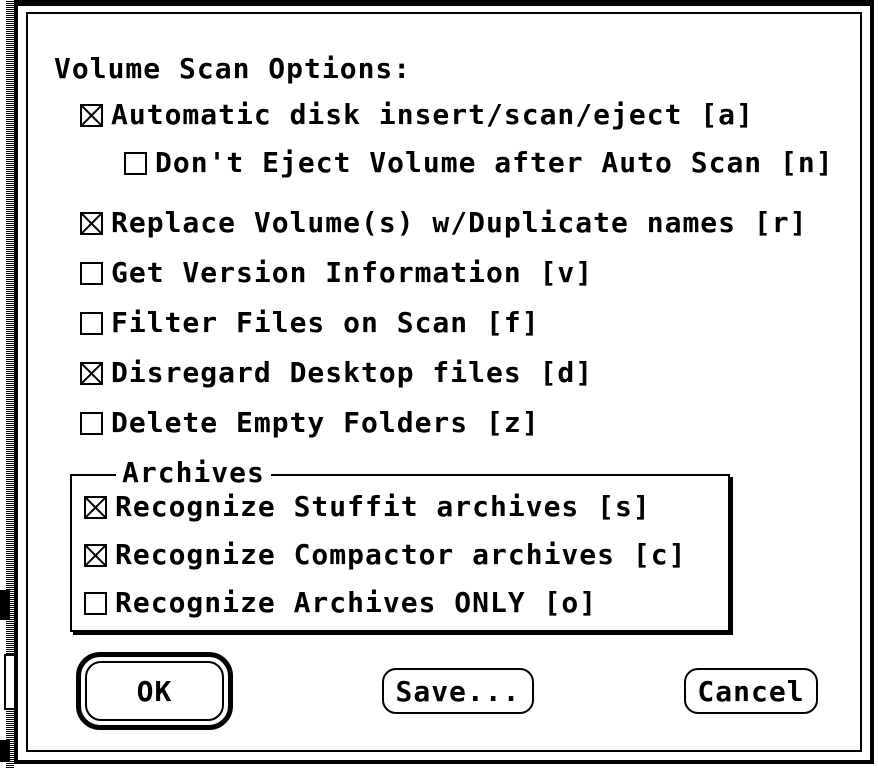 This screenshot has height=768, width=878. What do you see at coordinates (459, 222) in the screenshot?
I see `checkbox-label: Replace Volume(s) w/Duplicate names [r]` at bounding box center [459, 222].